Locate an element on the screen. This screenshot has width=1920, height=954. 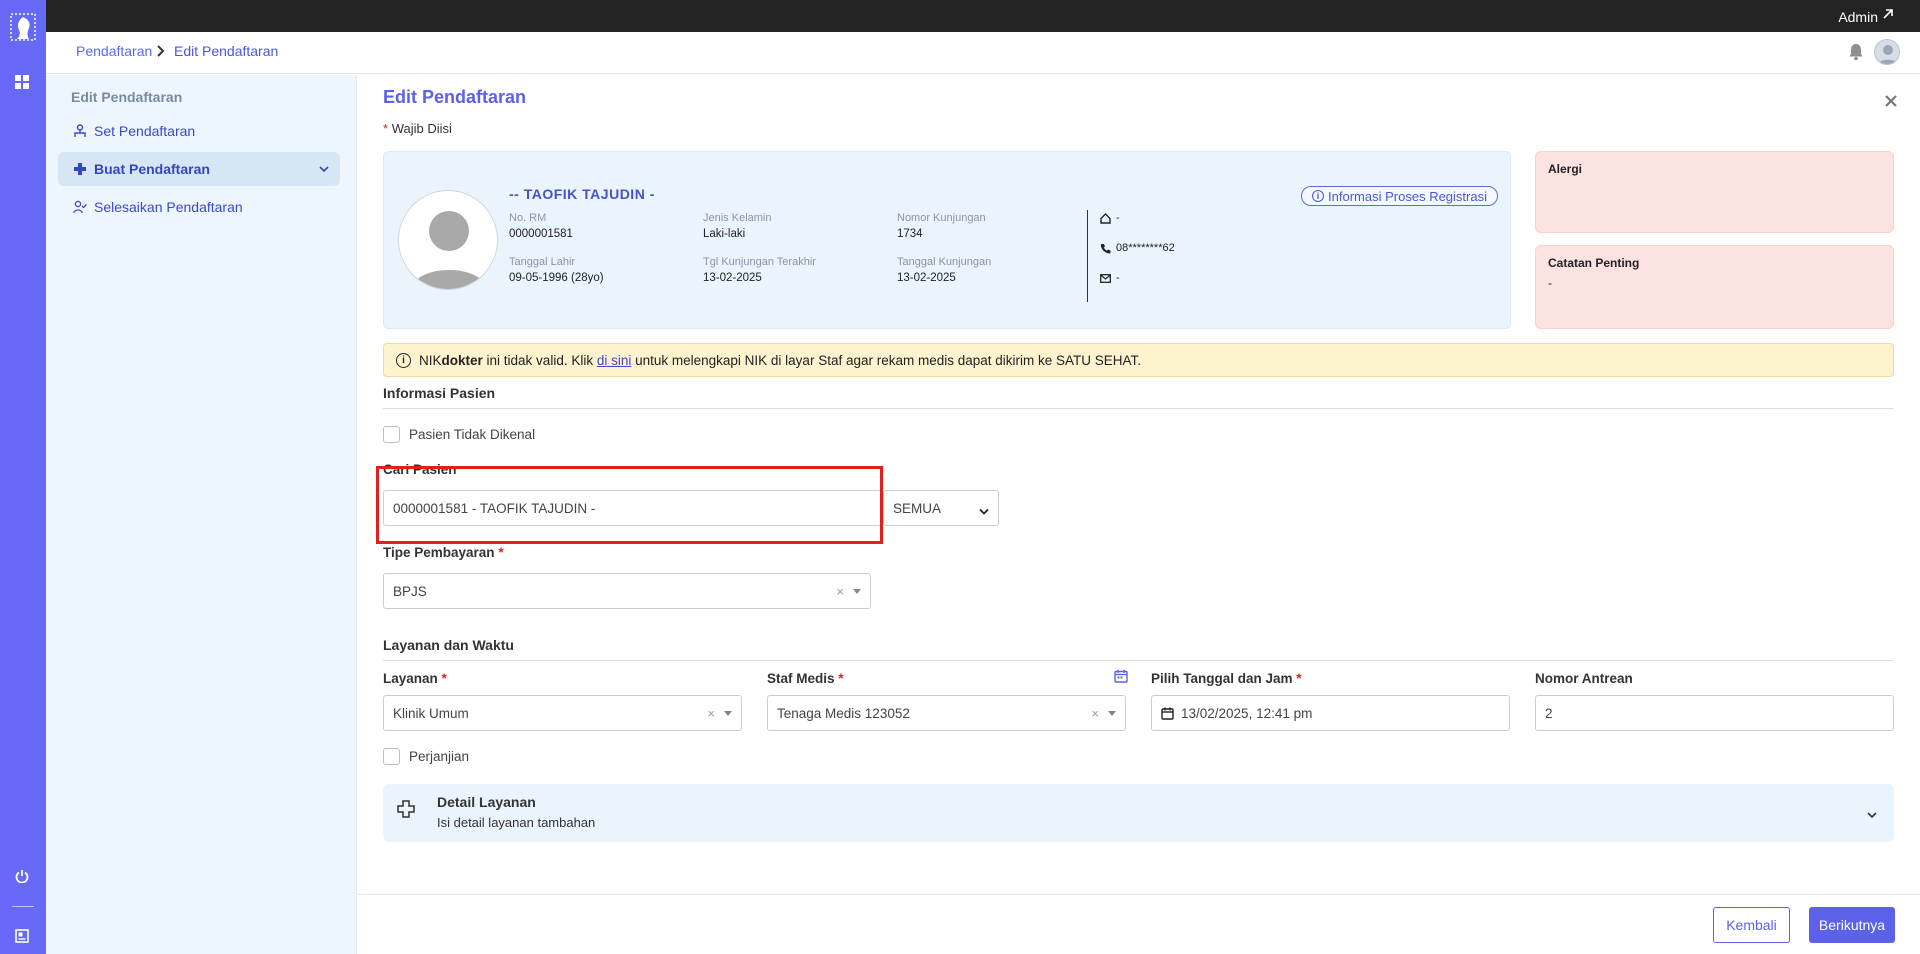
queue-number-input: 2 is located at coordinates (1714, 713).